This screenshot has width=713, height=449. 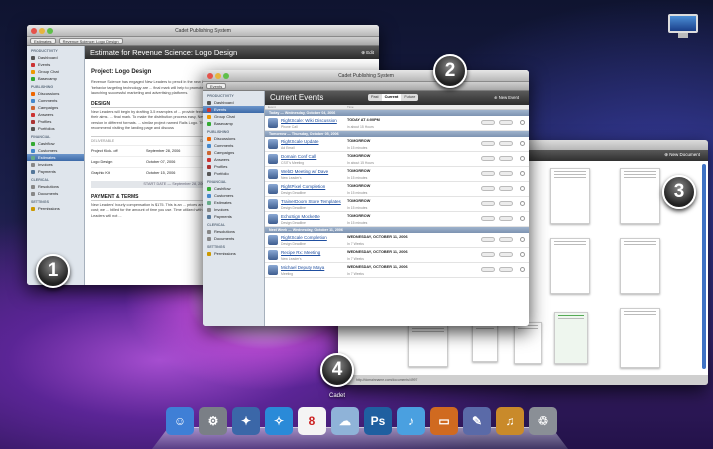 What do you see at coordinates (704, 266) in the screenshot?
I see `scrollbar` at bounding box center [704, 266].